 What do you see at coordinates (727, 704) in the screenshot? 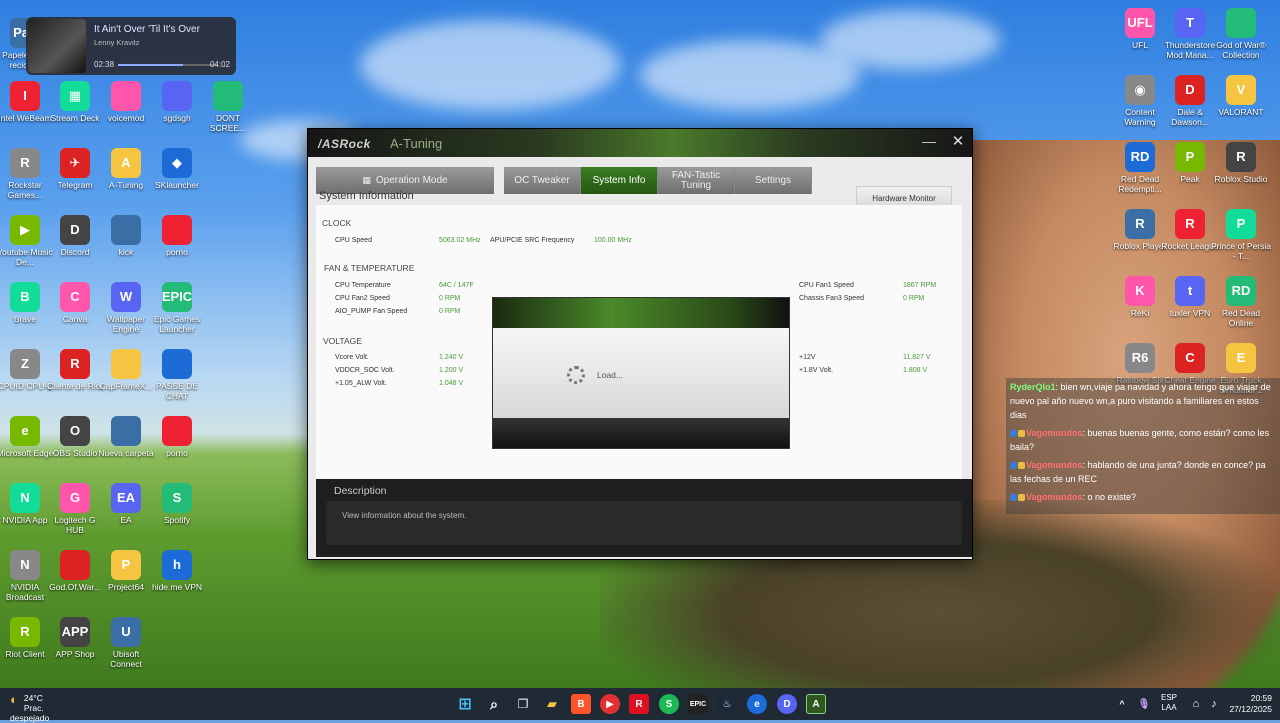
I see `steam-icon: ♨` at bounding box center [727, 704].